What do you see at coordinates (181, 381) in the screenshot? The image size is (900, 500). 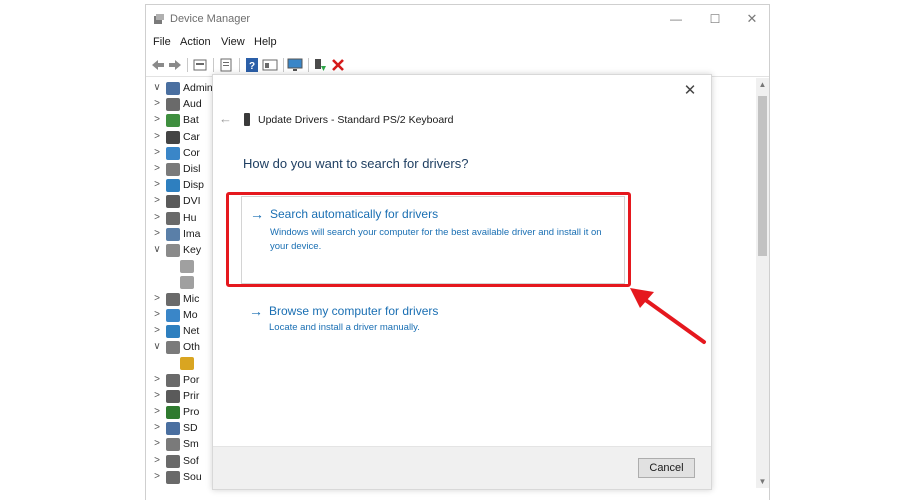 I see `tree-item: > Por` at bounding box center [181, 381].